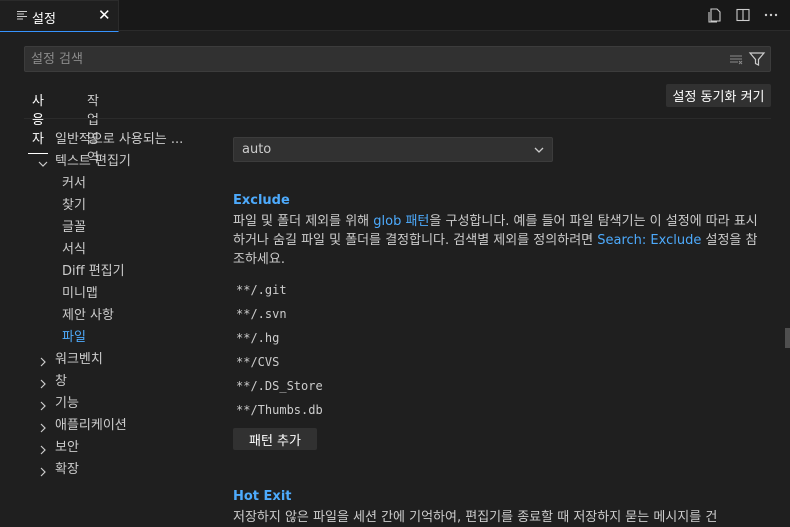  I want to click on divider, so click(397, 118).